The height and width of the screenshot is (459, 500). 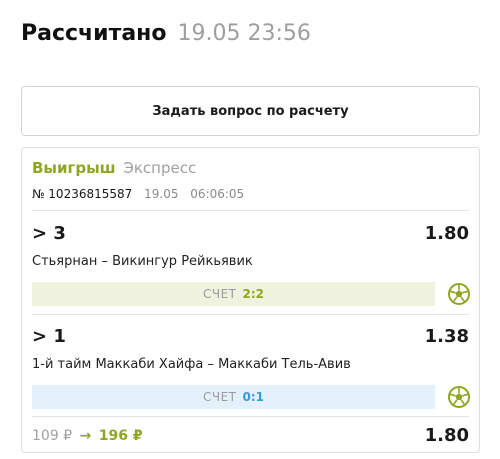 What do you see at coordinates (217, 194) in the screenshot?
I see `coupon-time: 06:06:05` at bounding box center [217, 194].